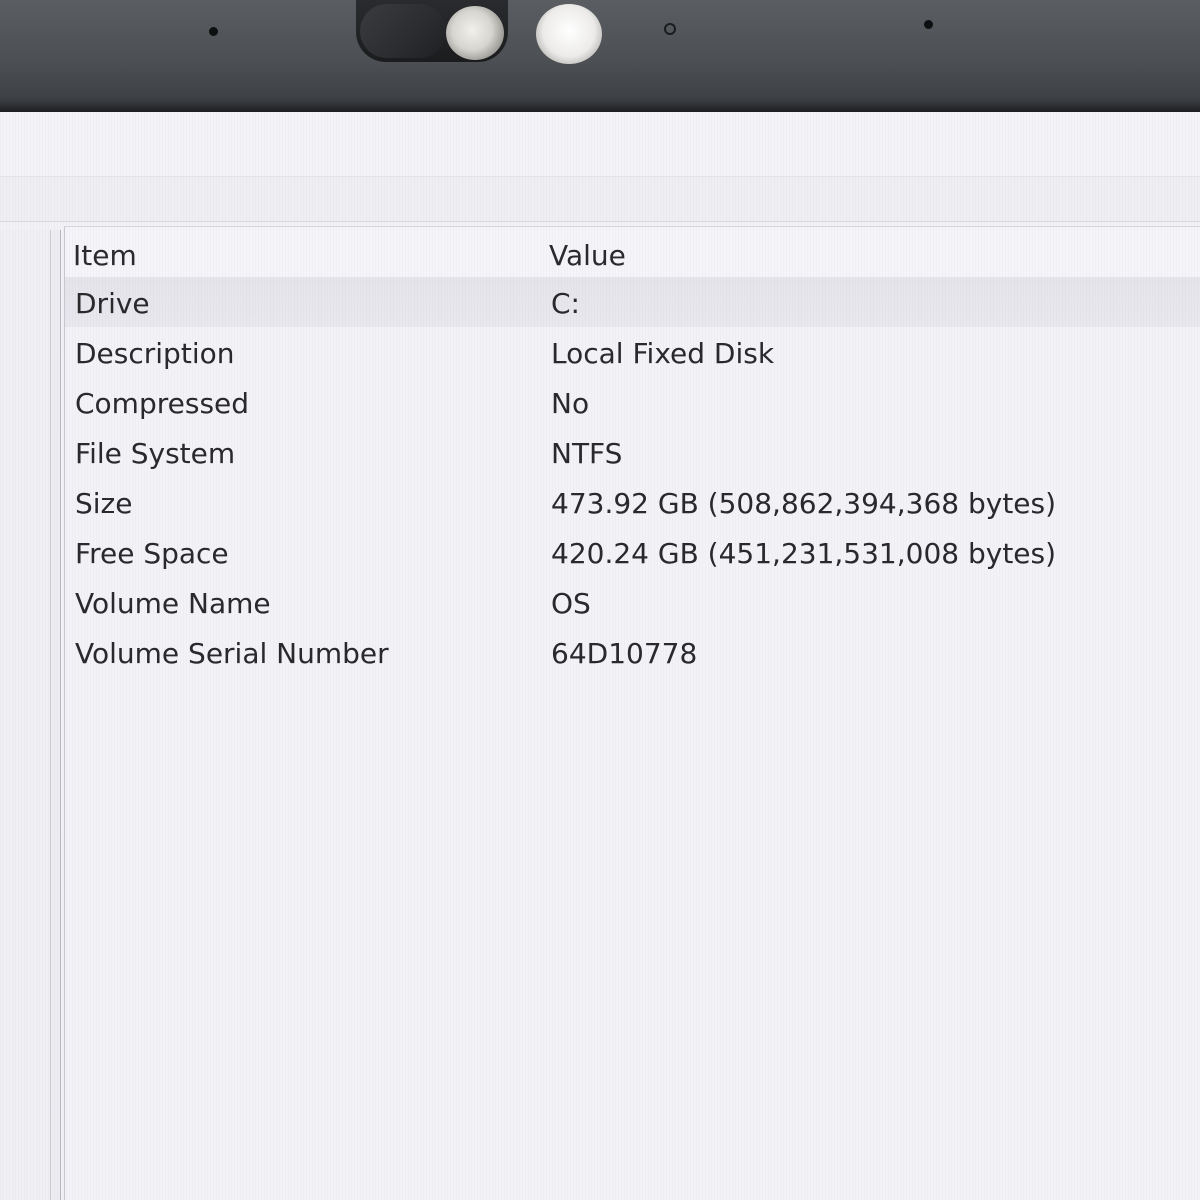  I want to click on bezel-edge, so click(600, 106).